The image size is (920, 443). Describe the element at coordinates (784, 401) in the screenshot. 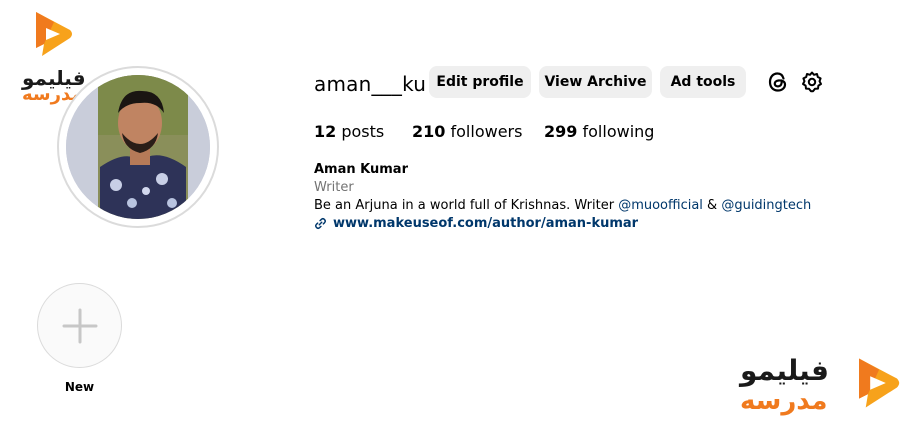

I see `watermark-word2-bottom: مدرسه` at that location.